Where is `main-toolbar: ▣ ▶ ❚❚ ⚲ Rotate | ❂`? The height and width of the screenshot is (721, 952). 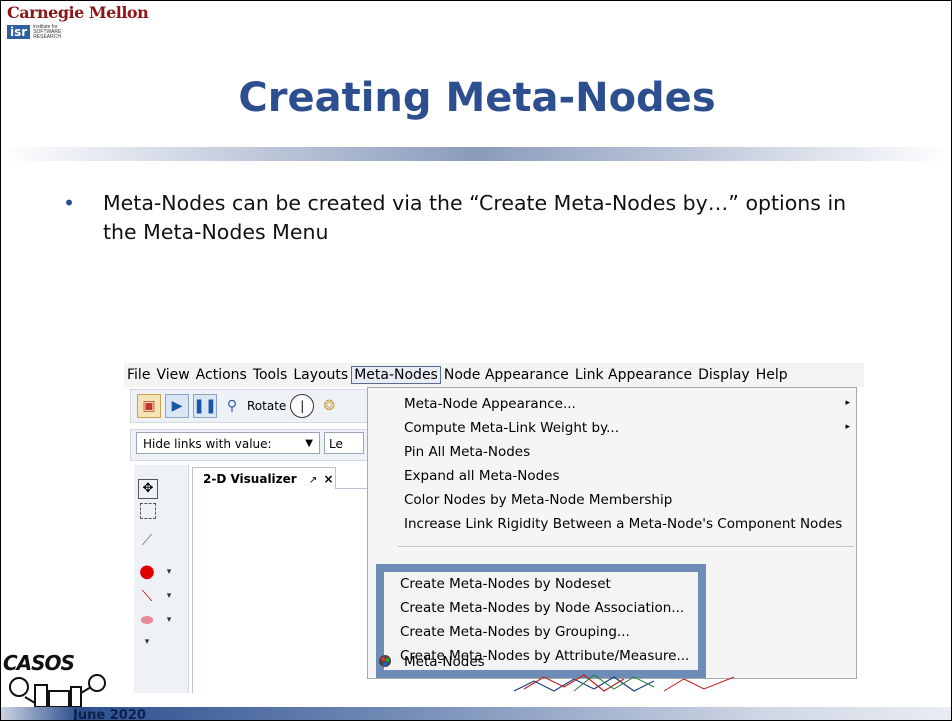 main-toolbar: ▣ ▶ ❚❚ ⚲ Rotate | ❂ is located at coordinates (250, 406).